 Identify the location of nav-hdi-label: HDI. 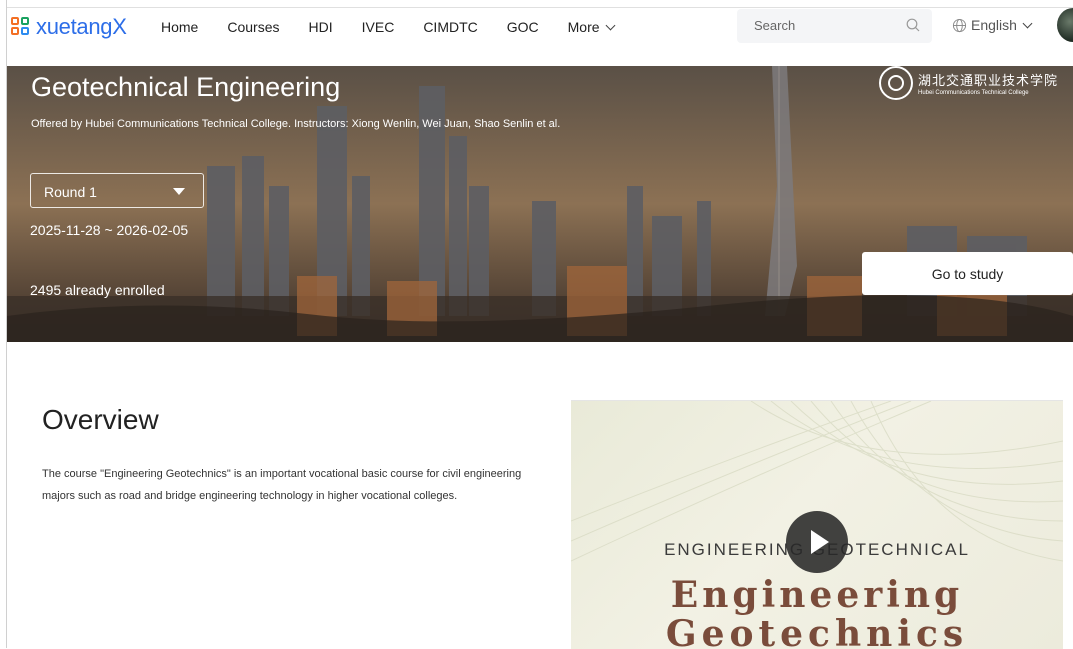
(320, 27).